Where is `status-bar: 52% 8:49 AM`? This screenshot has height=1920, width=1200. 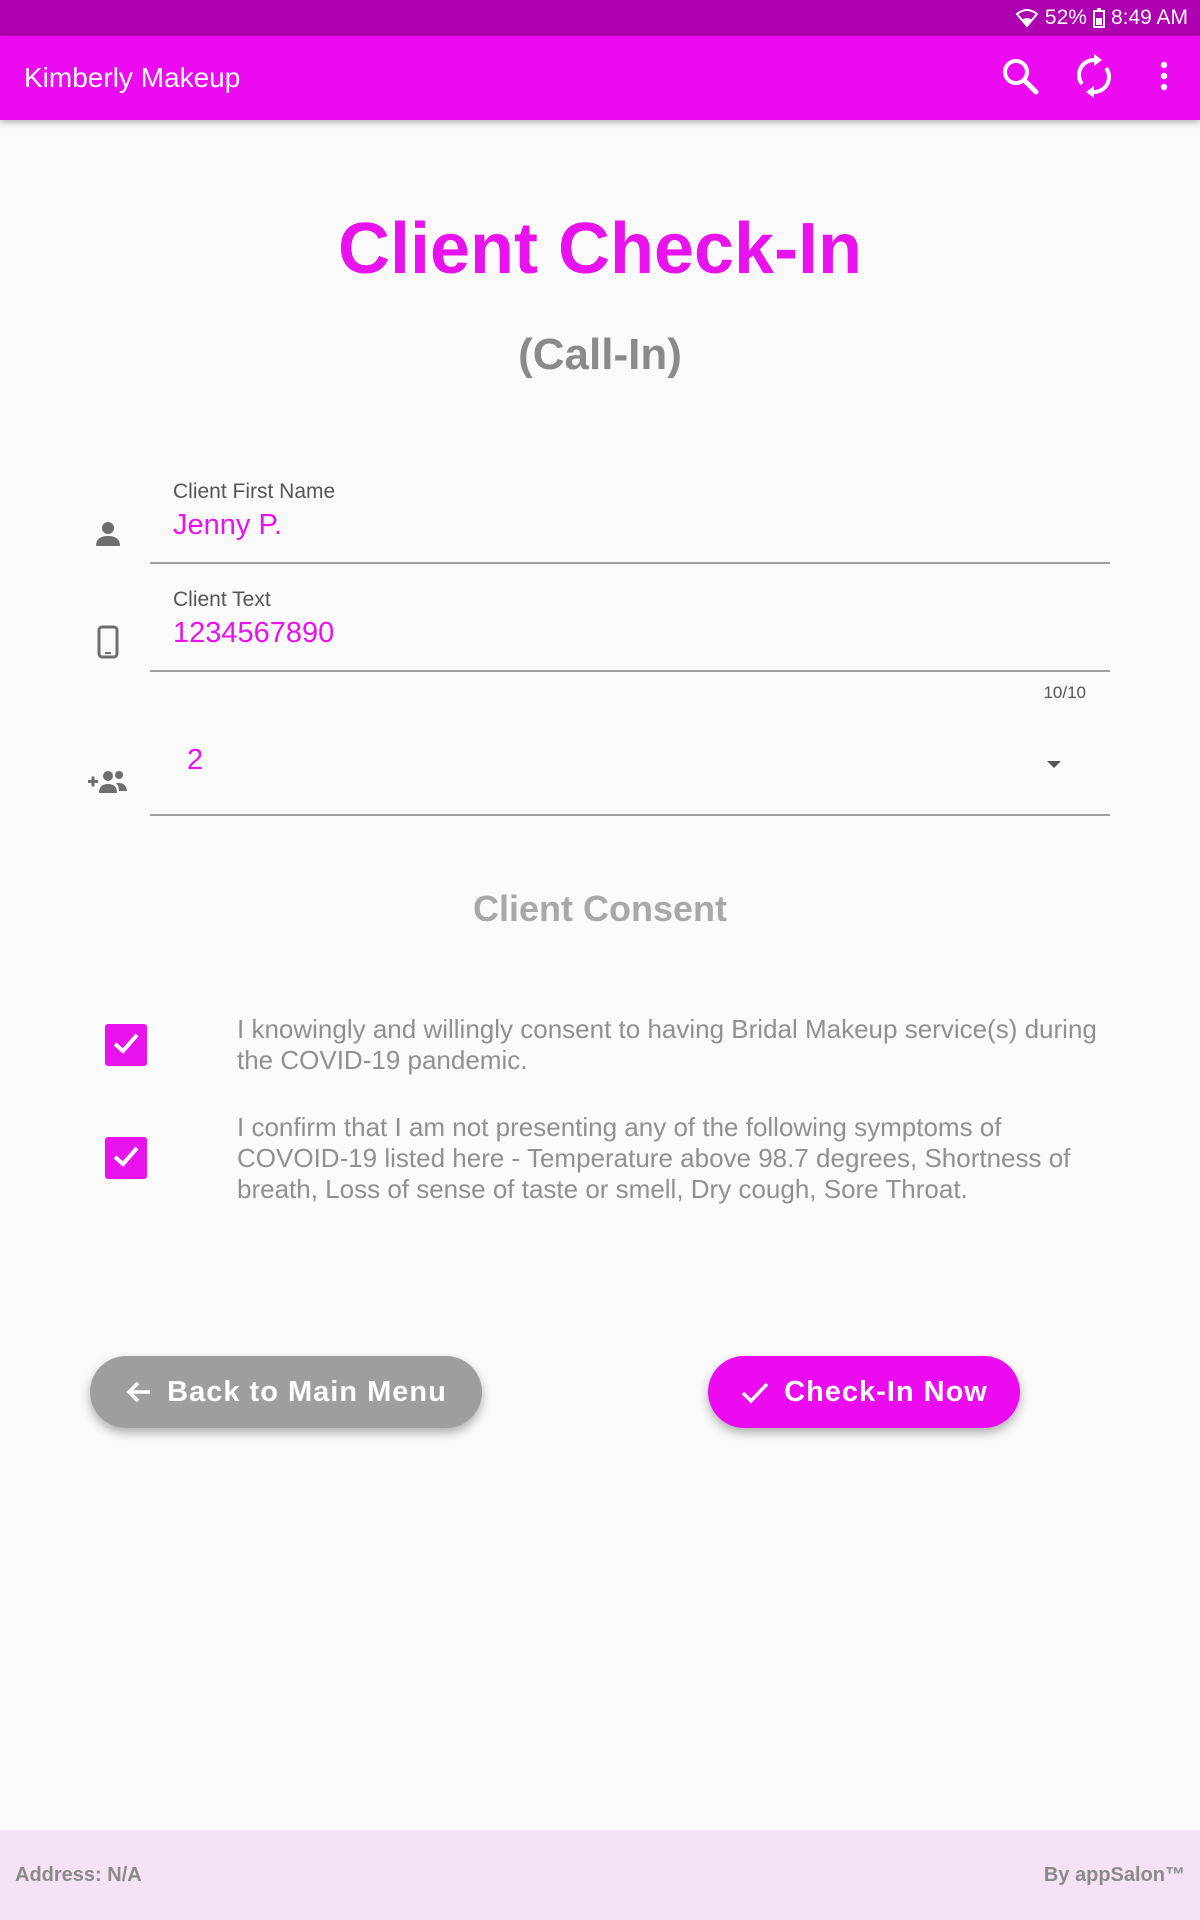
status-bar: 52% 8:49 AM is located at coordinates (600, 18).